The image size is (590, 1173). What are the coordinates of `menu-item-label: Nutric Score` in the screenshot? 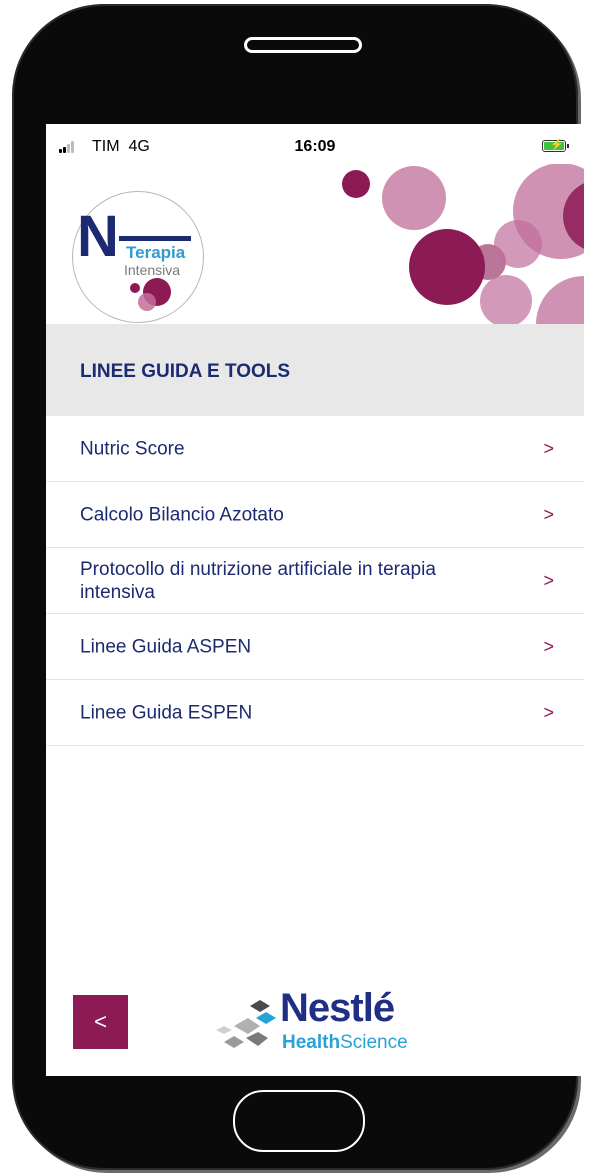 It's located at (132, 448).